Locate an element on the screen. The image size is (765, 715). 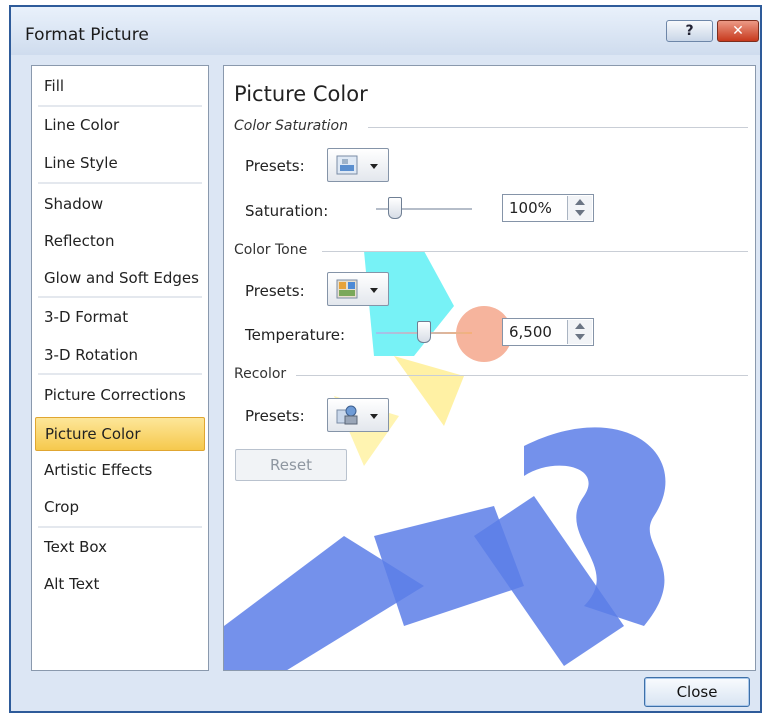
section-color-tone: Color Tone is located at coordinates (271, 250).